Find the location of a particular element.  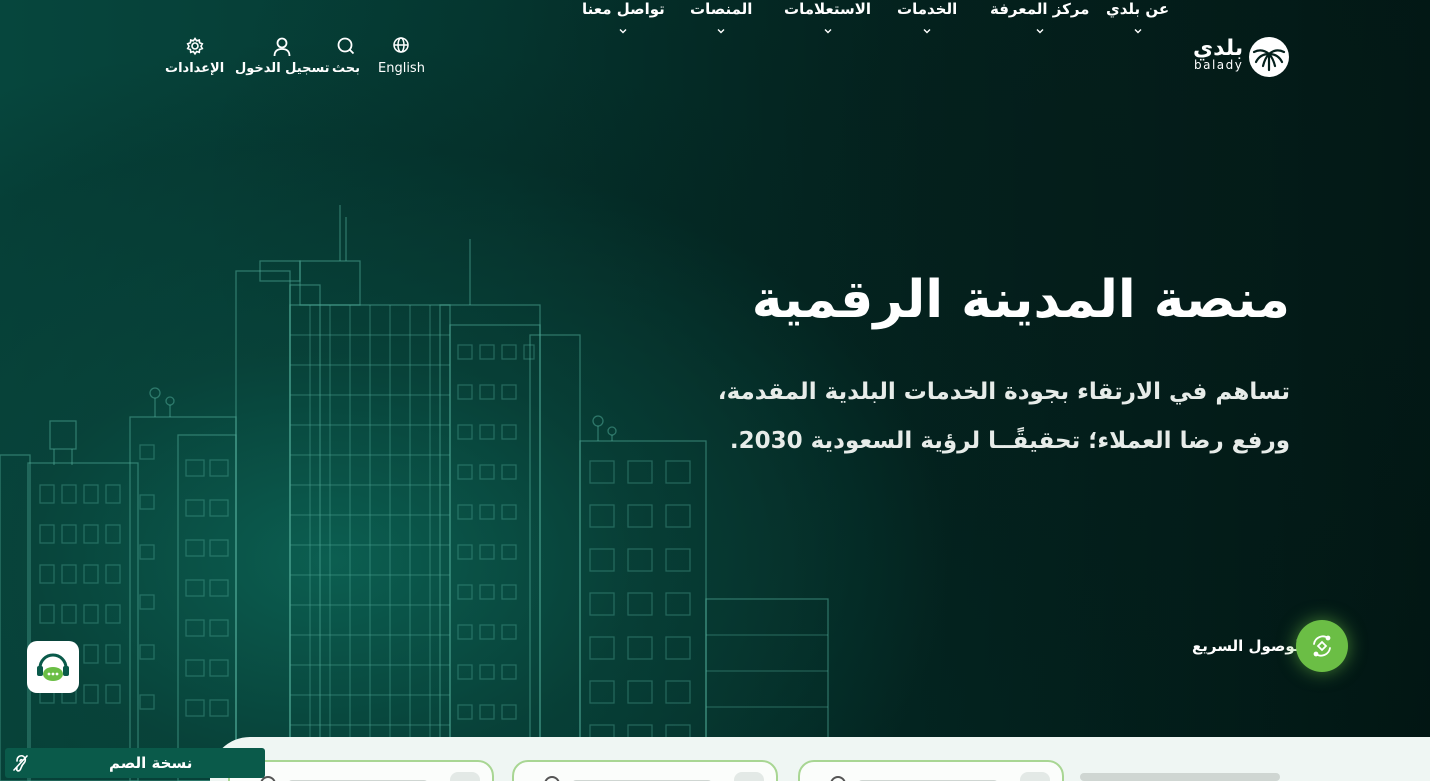

nav-item-label: مركز المعرفة is located at coordinates (1040, 9).